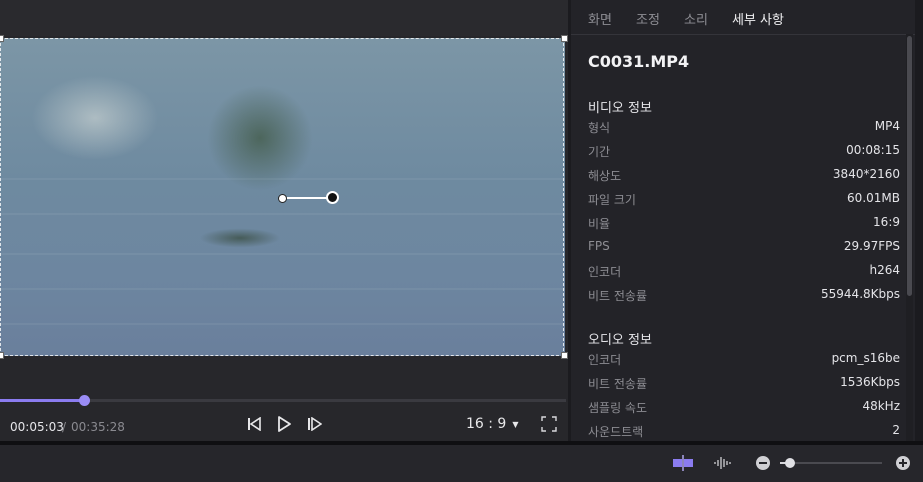 The height and width of the screenshot is (482, 923). What do you see at coordinates (758, 18) in the screenshot?
I see `tab-details: 세부 사항` at bounding box center [758, 18].